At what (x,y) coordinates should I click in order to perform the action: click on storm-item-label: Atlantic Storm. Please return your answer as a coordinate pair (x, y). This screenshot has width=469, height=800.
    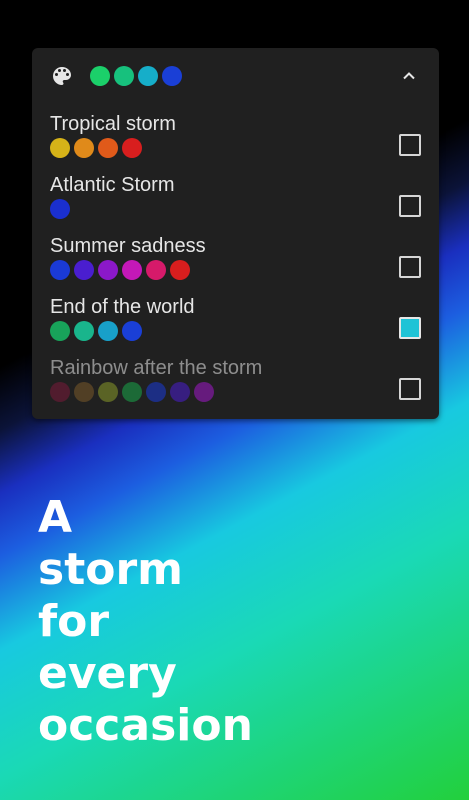
    Looking at the image, I should click on (112, 185).